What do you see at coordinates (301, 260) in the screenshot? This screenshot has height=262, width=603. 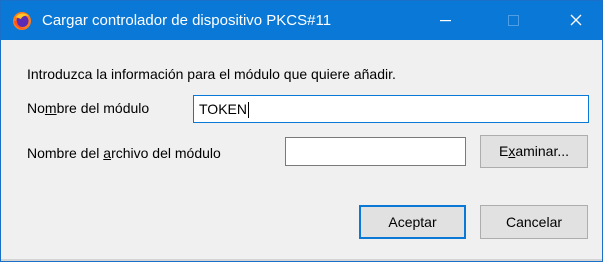 I see `bottom-divider` at bounding box center [301, 260].